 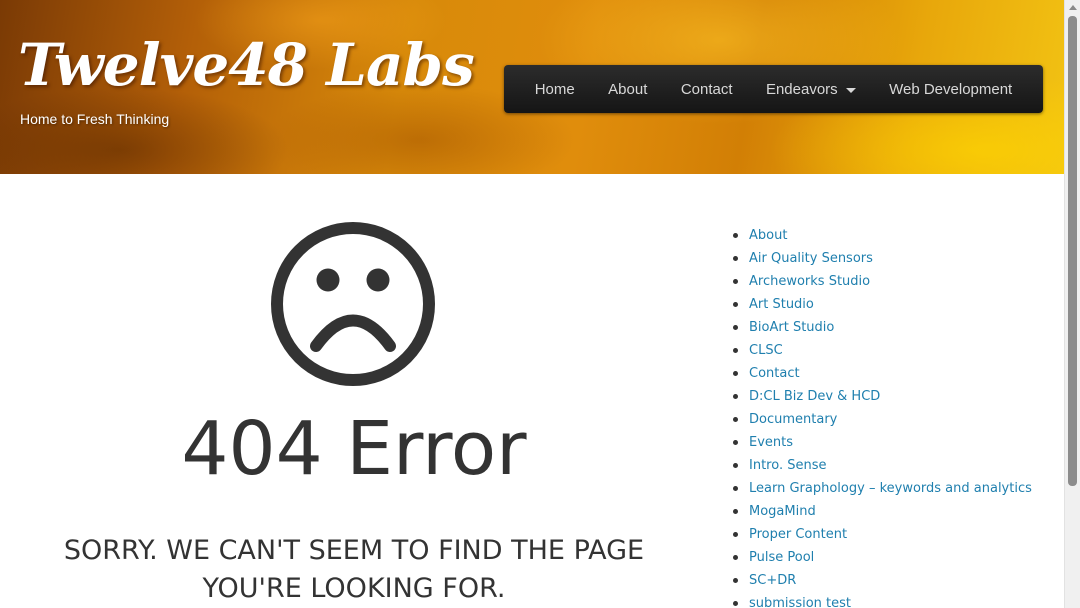 What do you see at coordinates (893, 260) in the screenshot?
I see `list-item: Air Quality Sensors` at bounding box center [893, 260].